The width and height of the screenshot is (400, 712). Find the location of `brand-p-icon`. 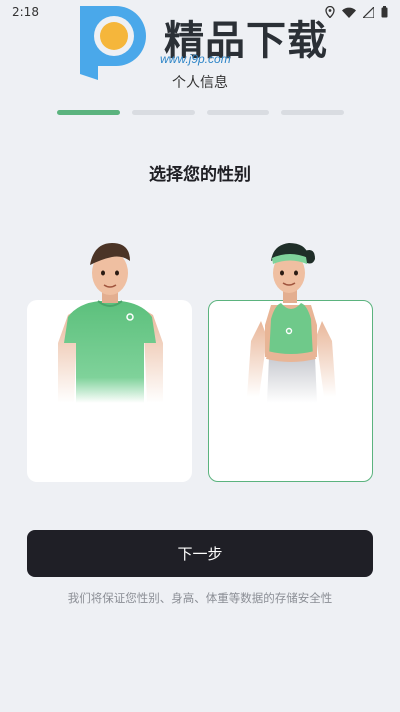

brand-p-icon is located at coordinates (113, 43).